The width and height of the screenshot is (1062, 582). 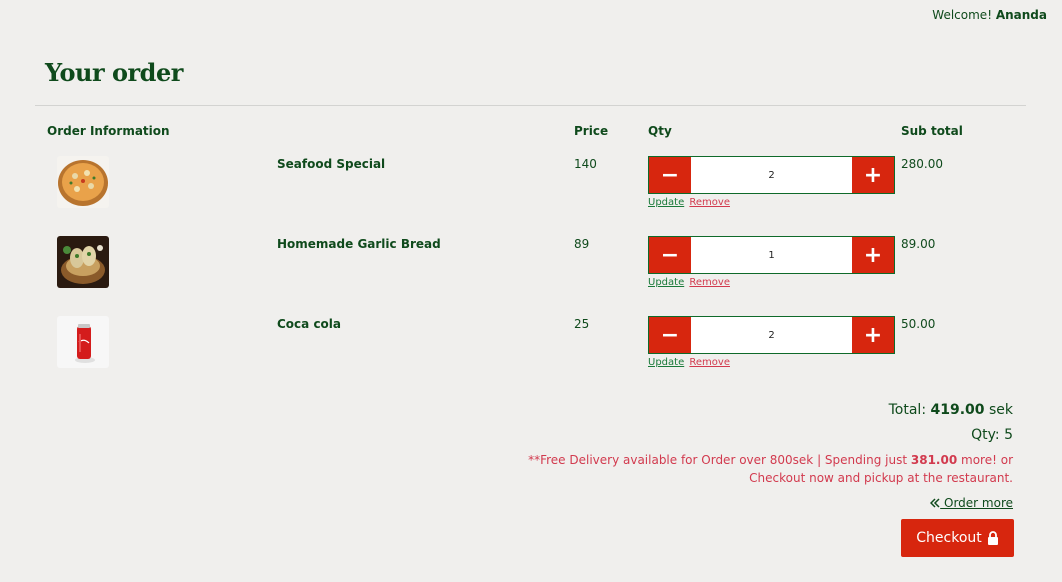 I want to click on column-header-qty: Qty, so click(x=660, y=131).